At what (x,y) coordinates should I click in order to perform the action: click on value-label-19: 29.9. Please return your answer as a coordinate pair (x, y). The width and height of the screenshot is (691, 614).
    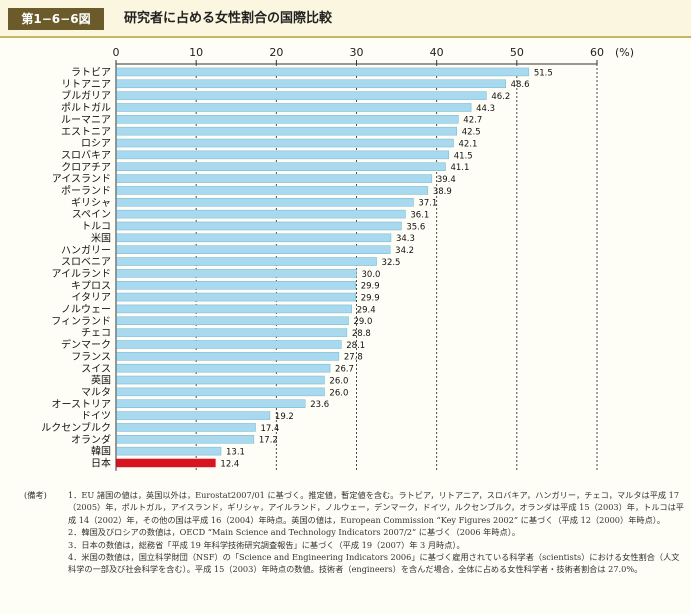
    Looking at the image, I should click on (370, 298).